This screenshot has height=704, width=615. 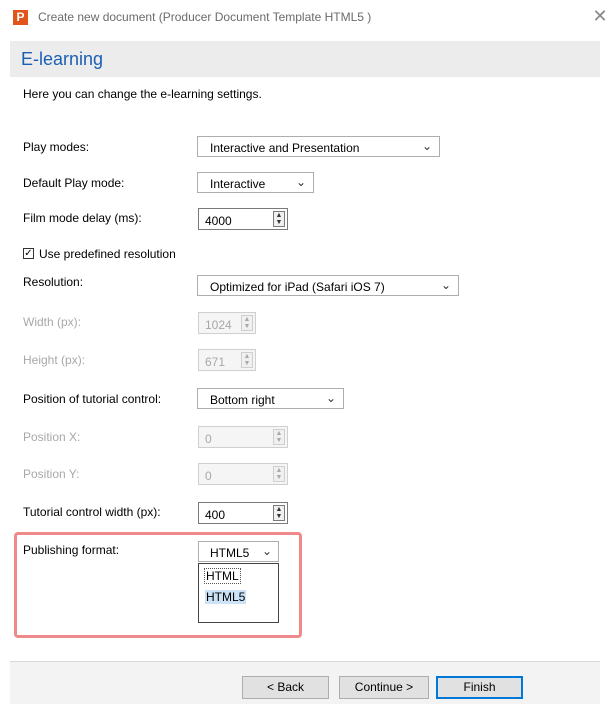 I want to click on position-y-stepper: 0 ▲ ▼, so click(x=243, y=474).